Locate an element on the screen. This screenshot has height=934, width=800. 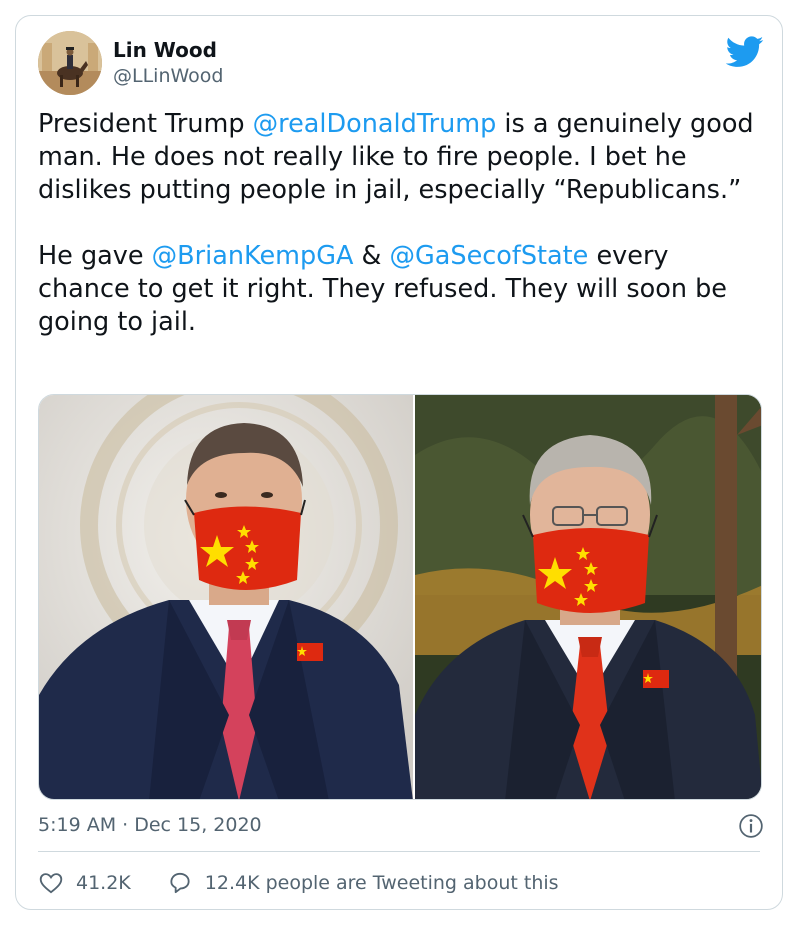
author-avatar is located at coordinates (70, 63).